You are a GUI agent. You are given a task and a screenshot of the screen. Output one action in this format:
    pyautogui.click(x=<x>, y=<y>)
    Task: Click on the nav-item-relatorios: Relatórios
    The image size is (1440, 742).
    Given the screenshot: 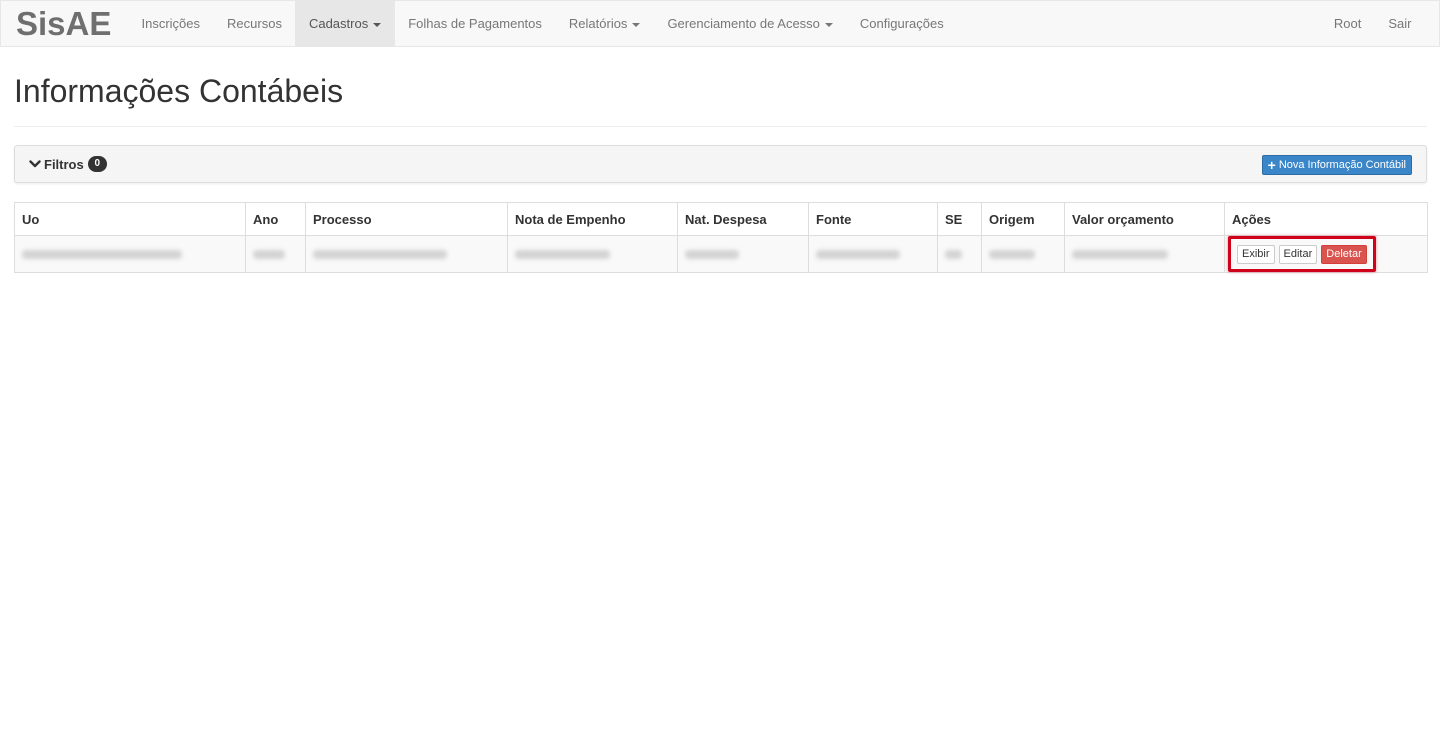 What is the action you would take?
    pyautogui.click(x=604, y=23)
    